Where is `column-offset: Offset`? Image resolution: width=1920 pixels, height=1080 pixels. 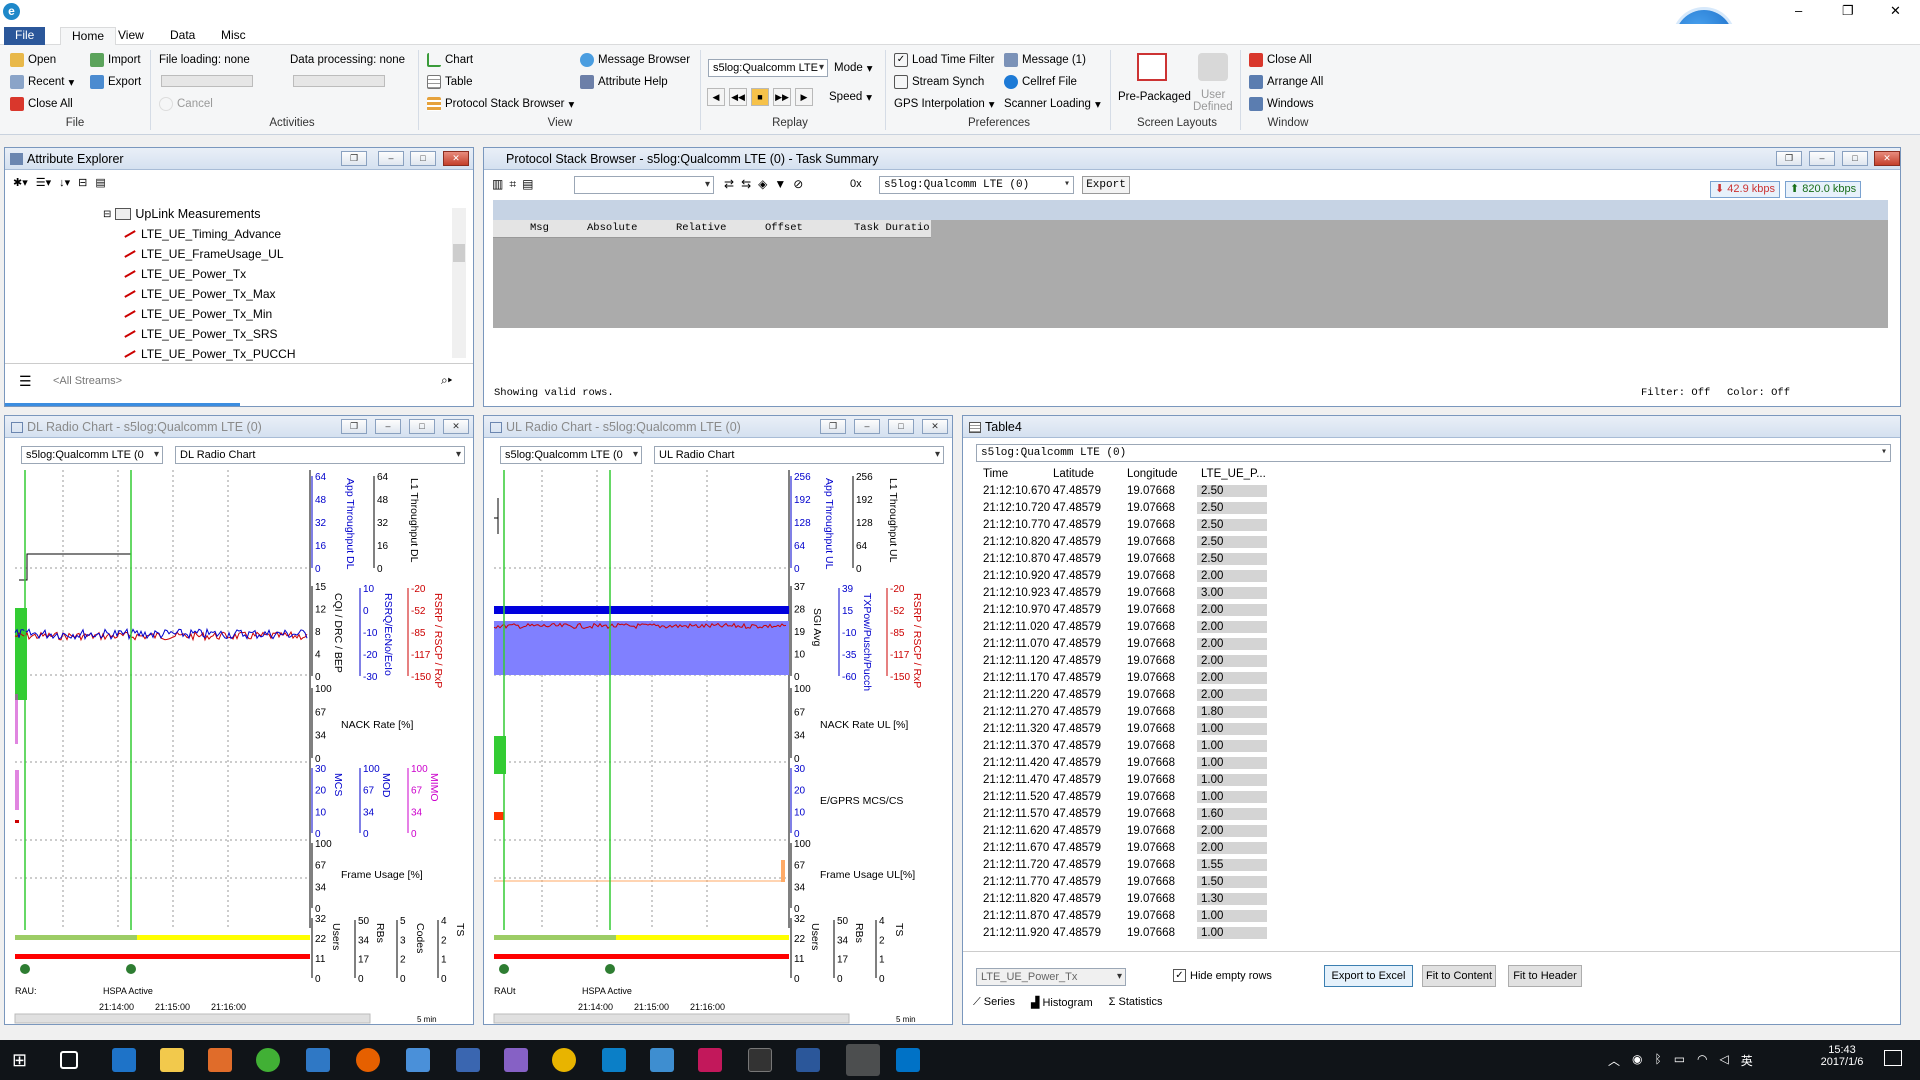
column-offset: Offset is located at coordinates (784, 228).